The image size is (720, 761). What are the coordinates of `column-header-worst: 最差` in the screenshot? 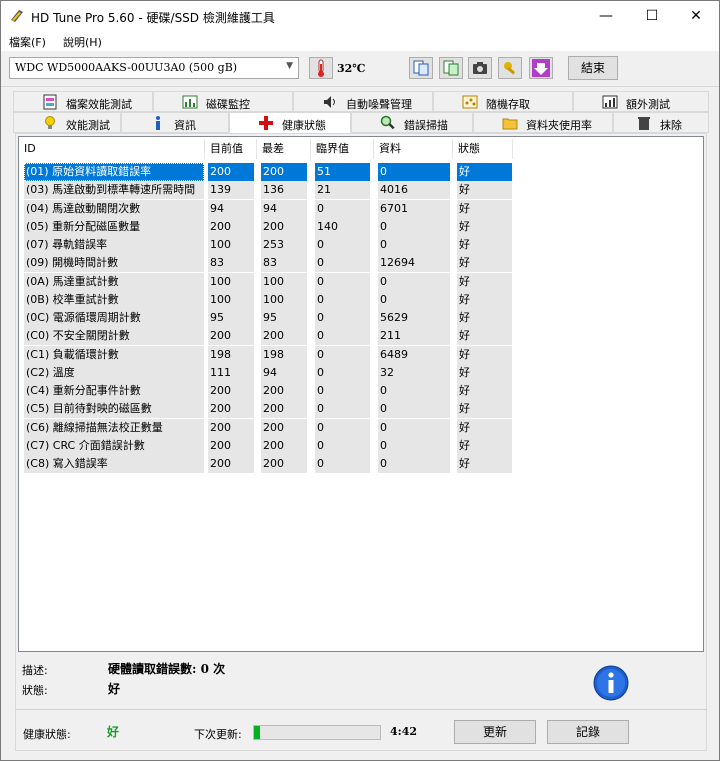 It's located at (284, 149).